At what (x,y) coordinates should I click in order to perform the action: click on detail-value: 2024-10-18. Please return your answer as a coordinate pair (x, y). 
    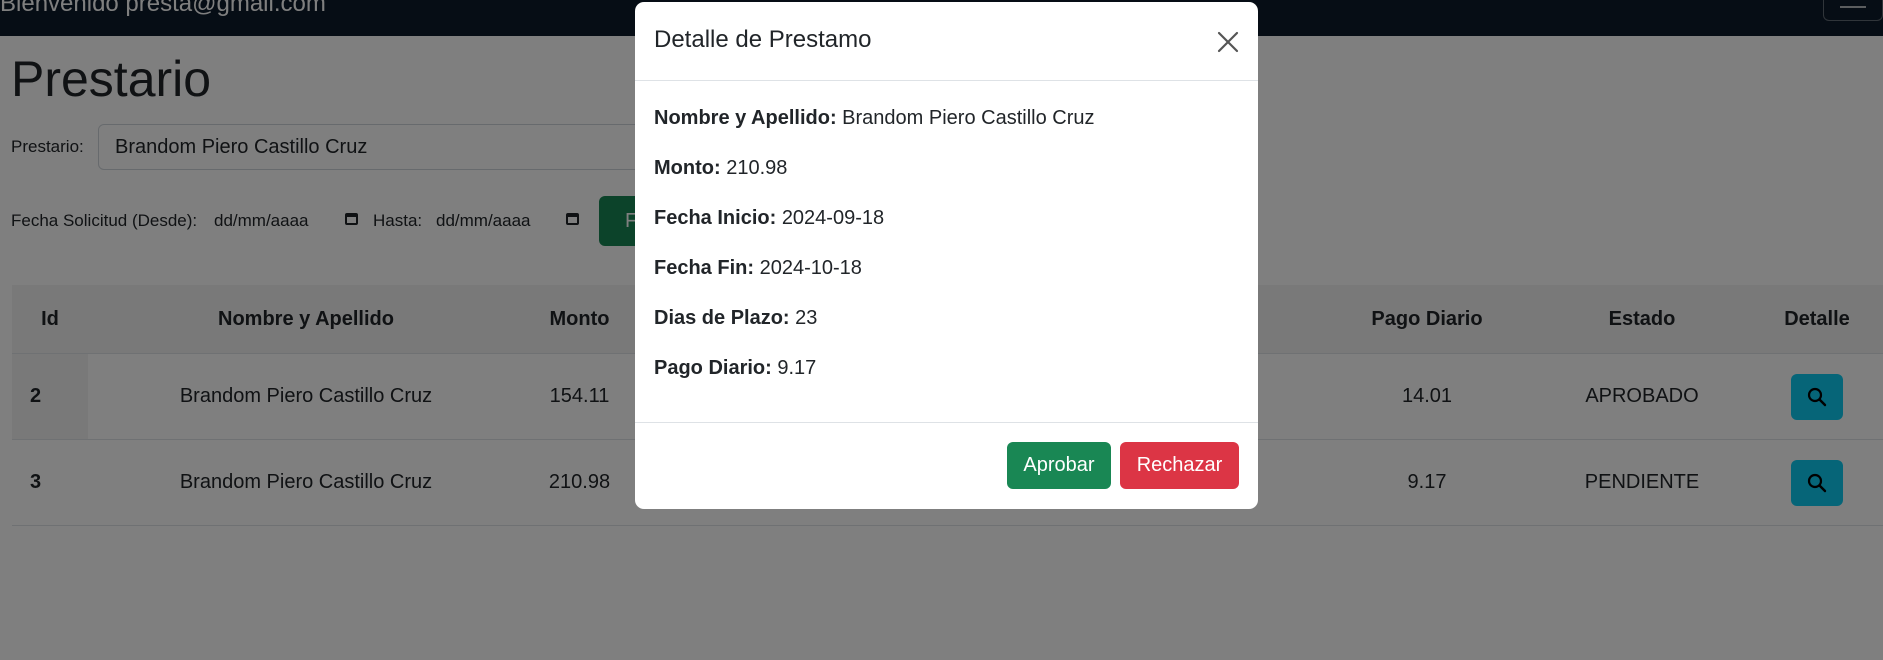
    Looking at the image, I should click on (810, 268).